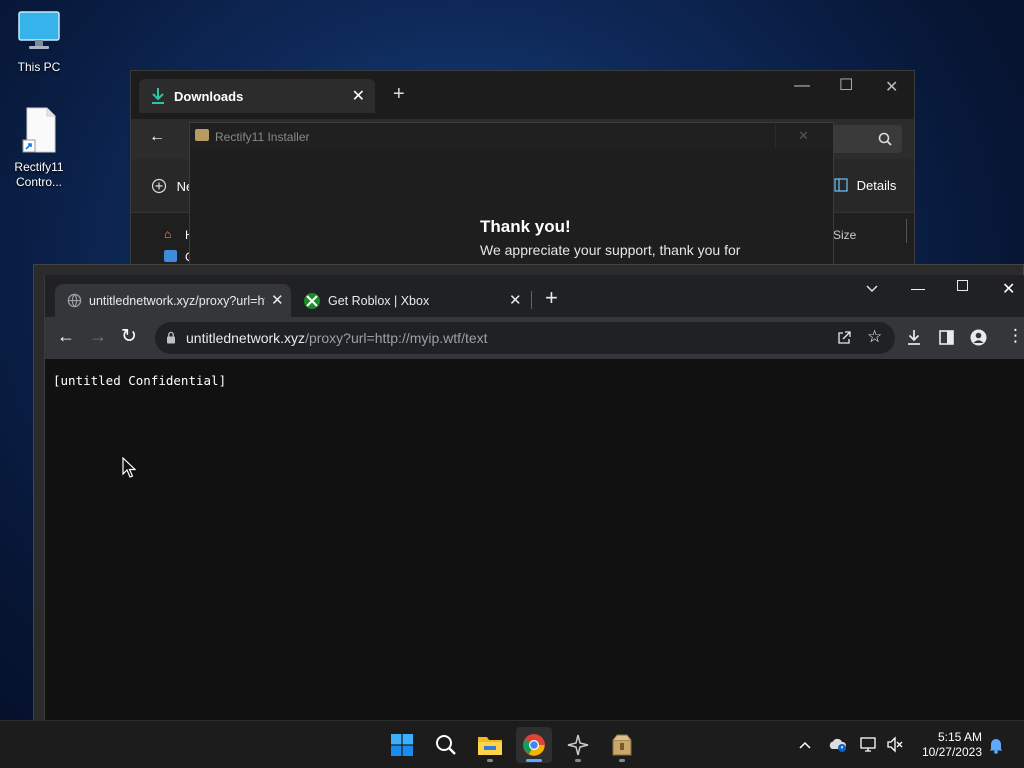 The height and width of the screenshot is (768, 1024). What do you see at coordinates (246, 338) in the screenshot?
I see `url-domain: untitlednetwork.xyz` at bounding box center [246, 338].